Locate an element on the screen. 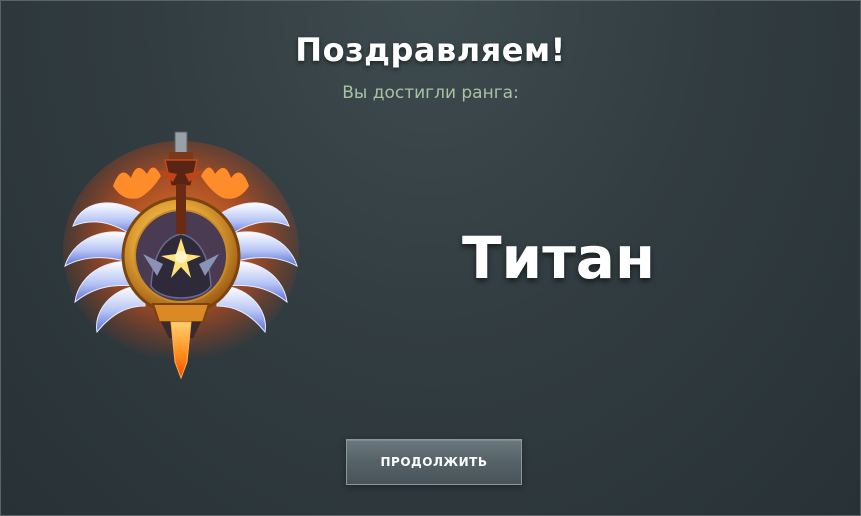  continue-button: ПРОДОЛЖИТЬ is located at coordinates (434, 462).